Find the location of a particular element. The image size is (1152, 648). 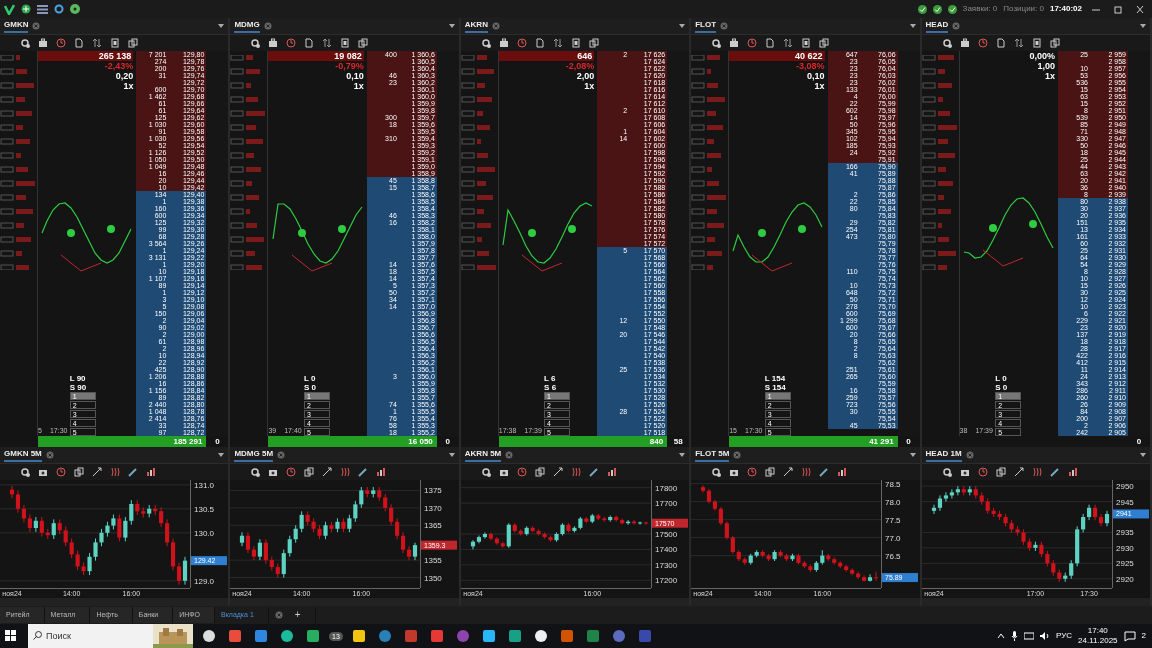

short-position: S 154 is located at coordinates (775, 387).